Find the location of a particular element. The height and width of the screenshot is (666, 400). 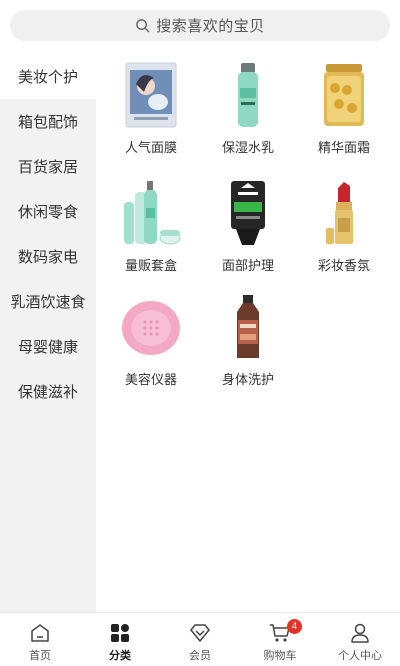

user-icon is located at coordinates (360, 633).